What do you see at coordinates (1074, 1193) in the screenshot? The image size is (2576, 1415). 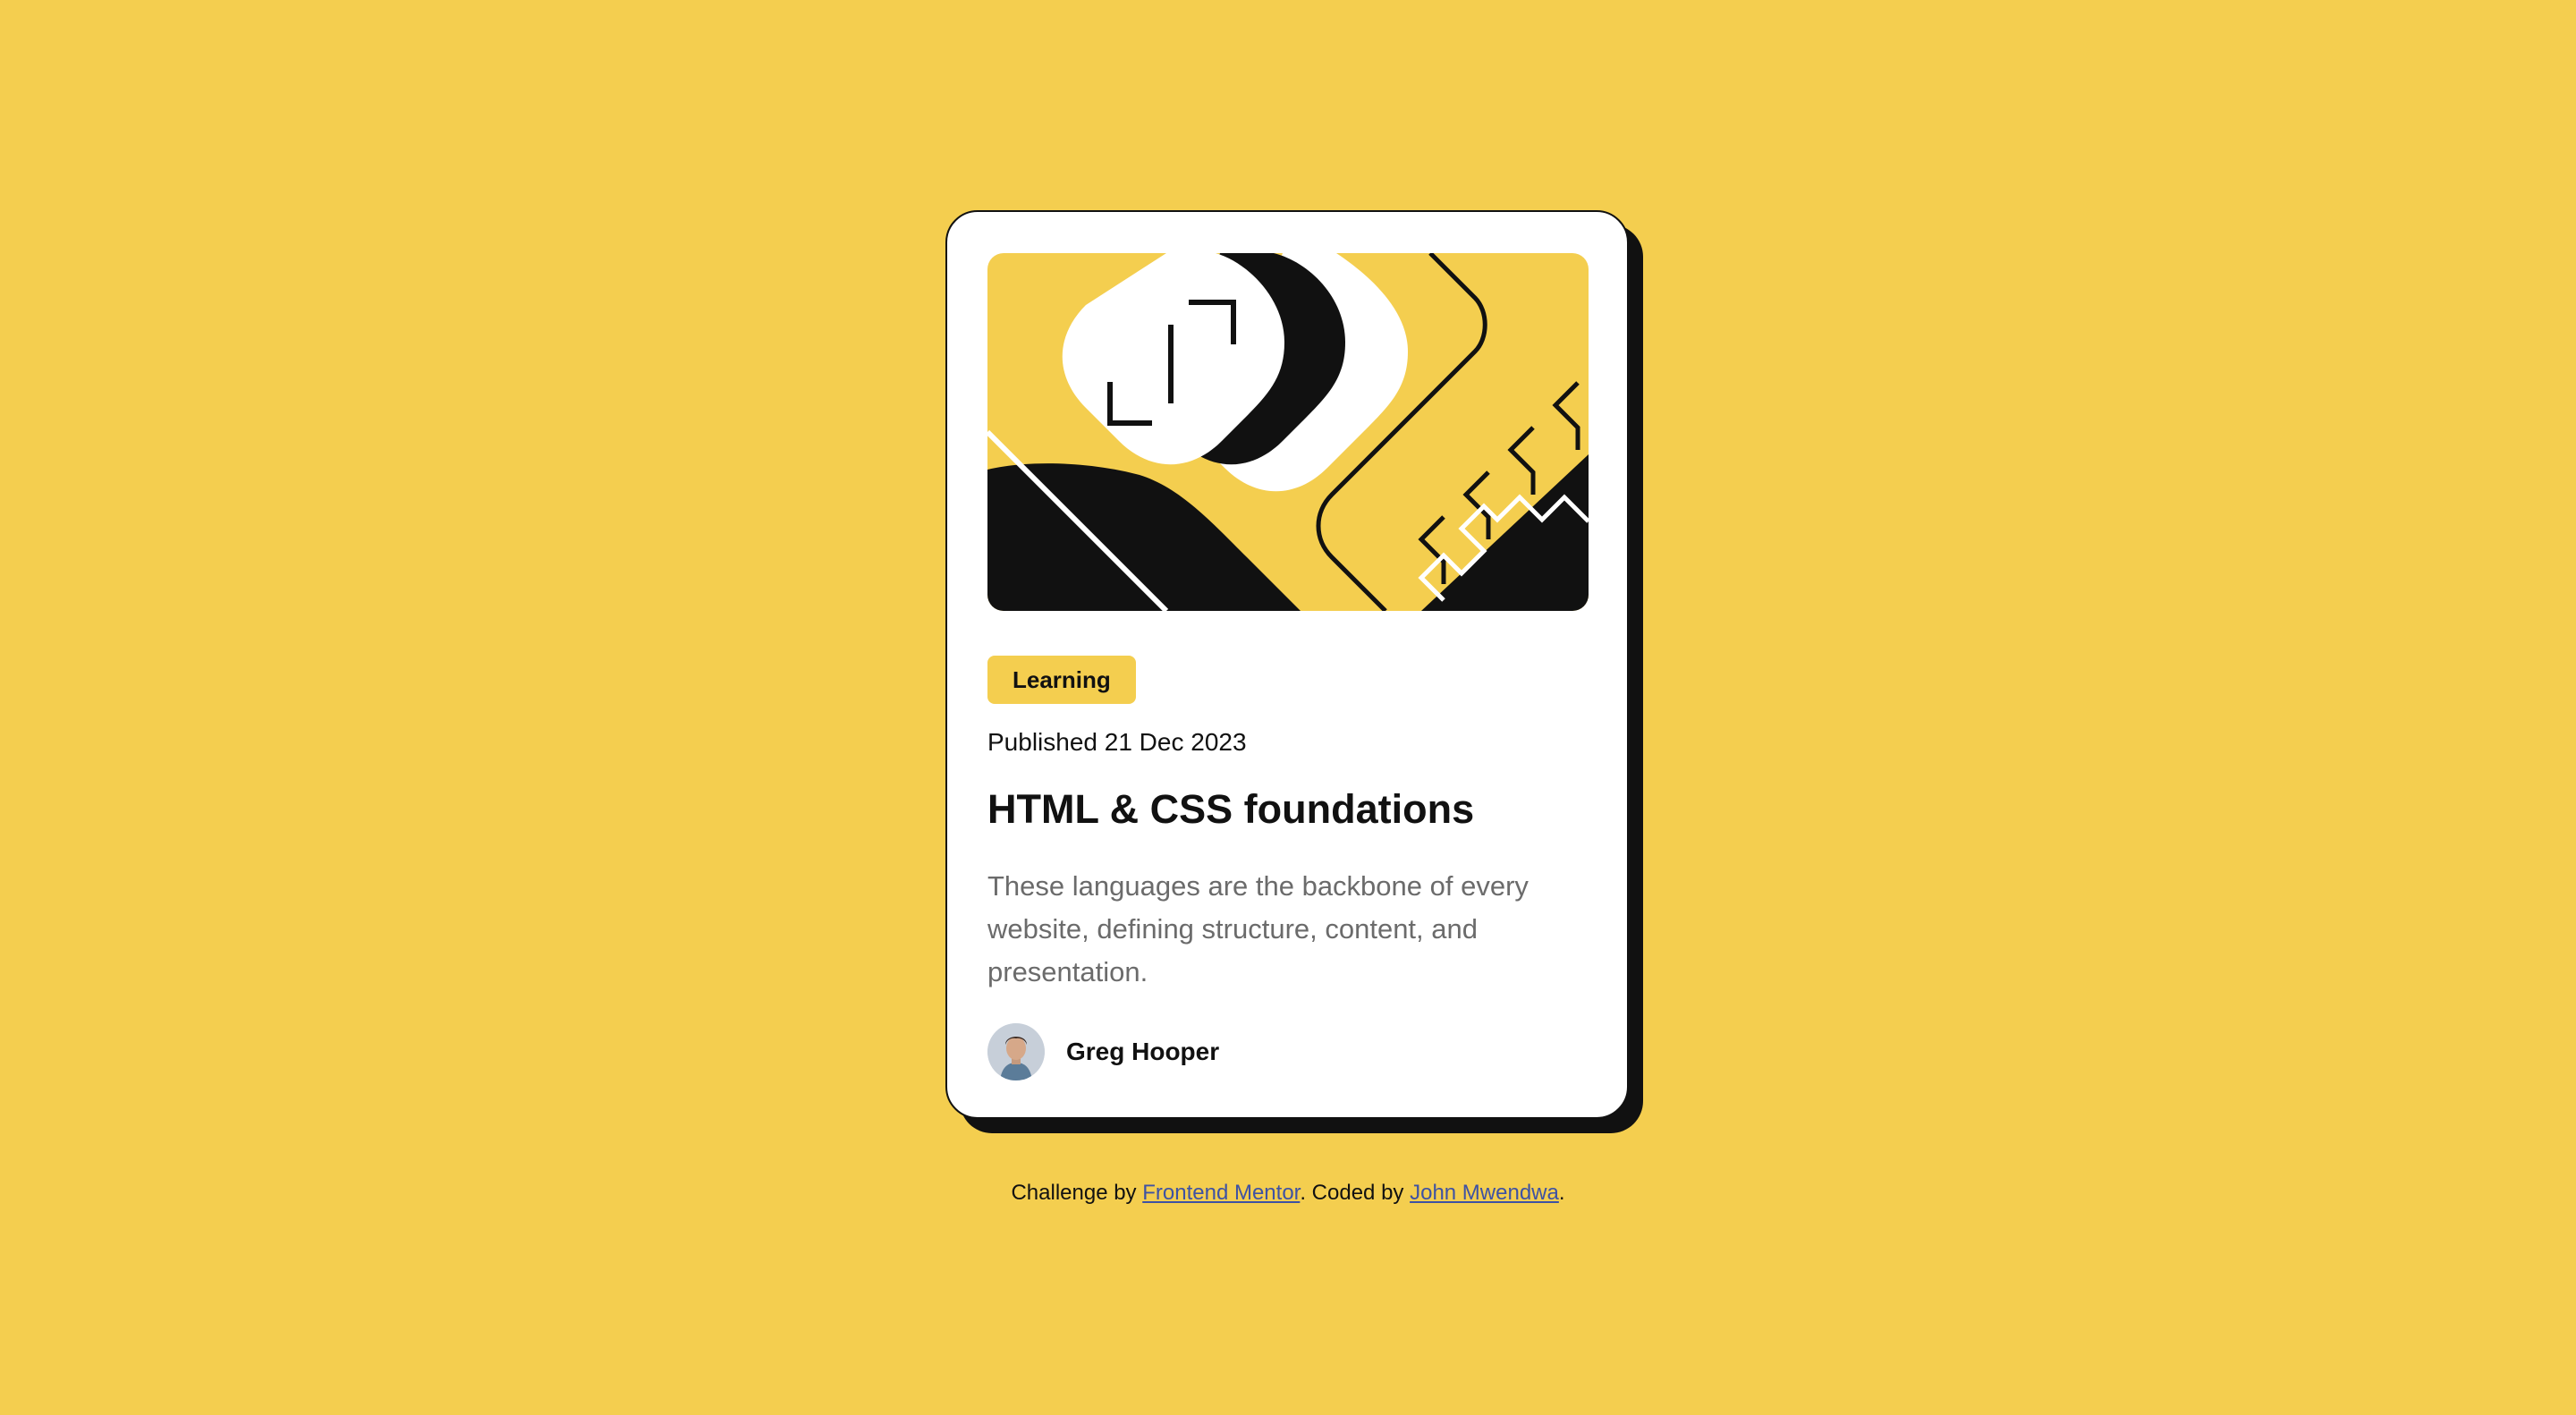 I see `attribution-prefix: Challenge by` at bounding box center [1074, 1193].